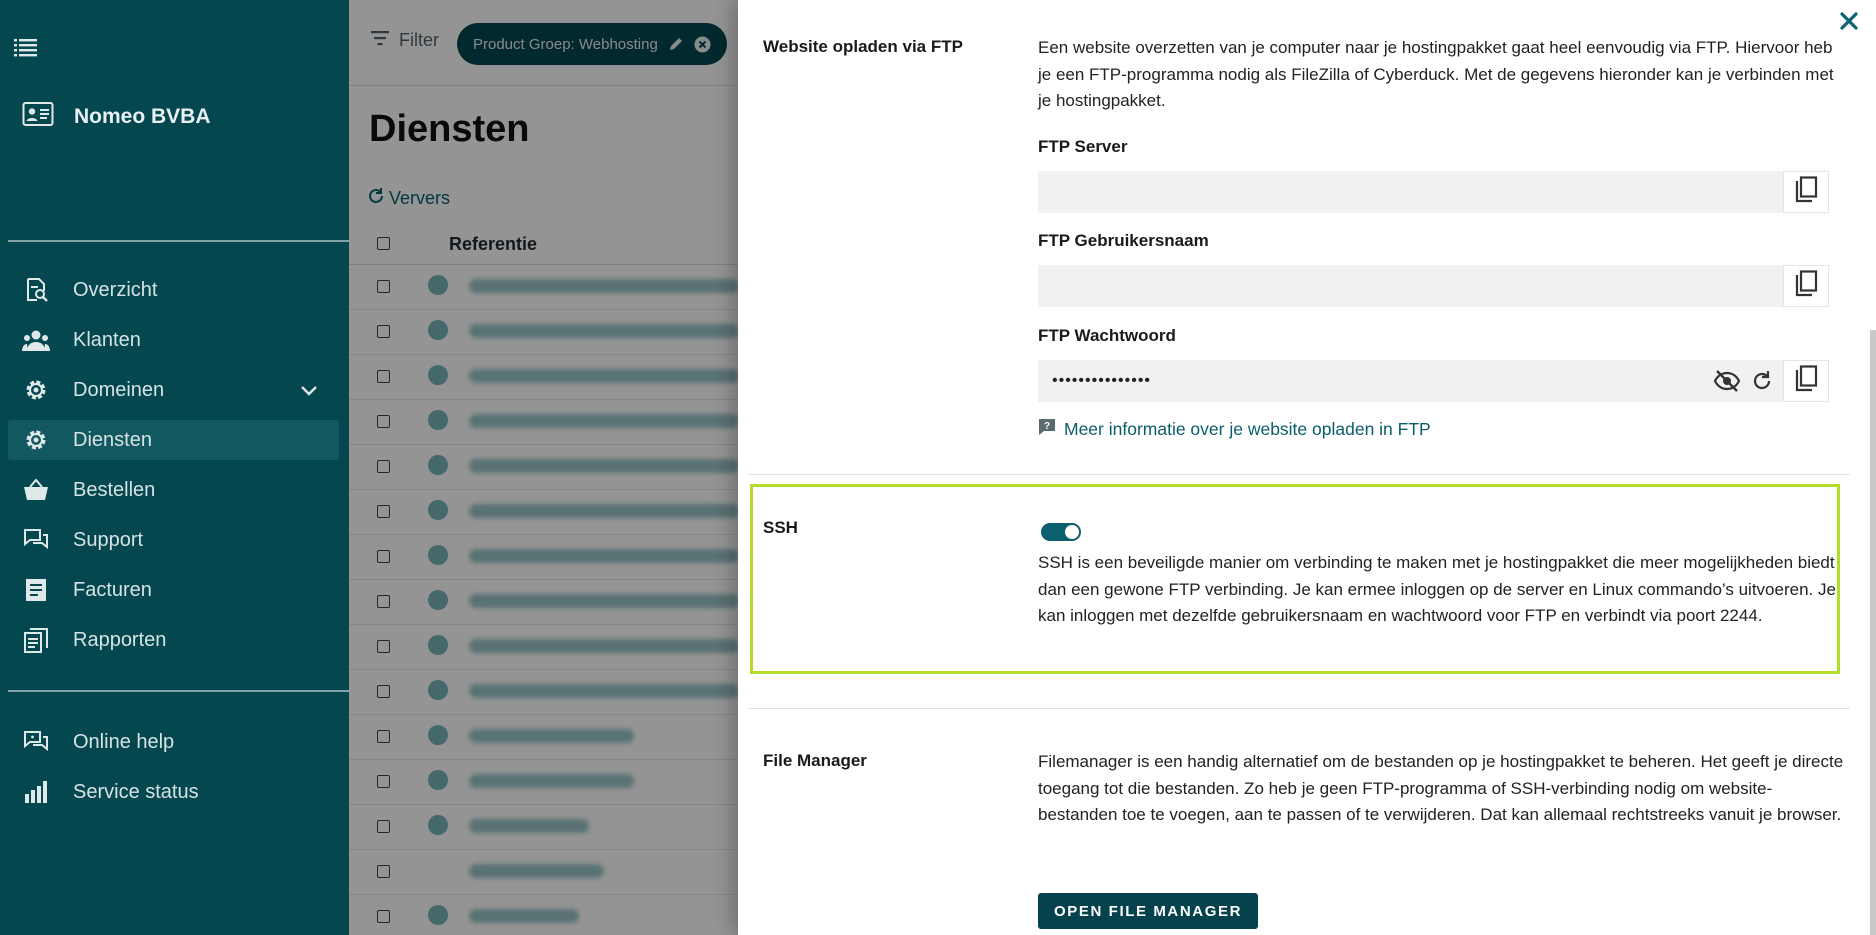 The width and height of the screenshot is (1876, 935). I want to click on help-chat-icon, so click(36, 742).